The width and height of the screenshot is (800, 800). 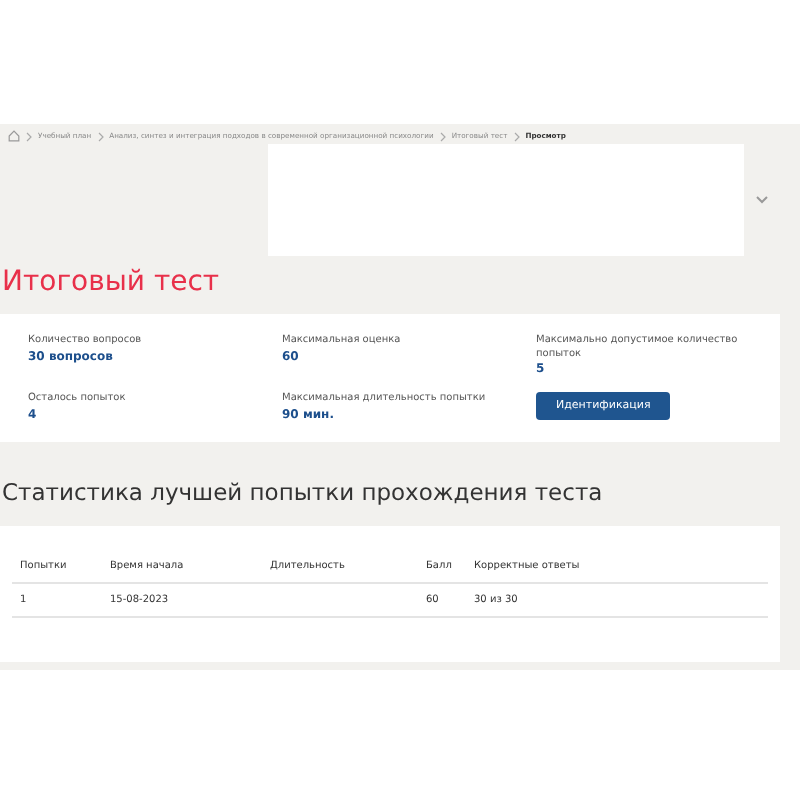 What do you see at coordinates (762, 200) in the screenshot?
I see `chevron-down-icon` at bounding box center [762, 200].